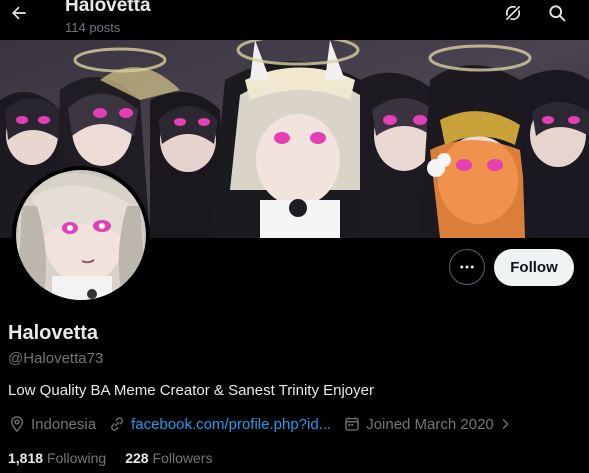  I want to click on search-icon, so click(557, 13).